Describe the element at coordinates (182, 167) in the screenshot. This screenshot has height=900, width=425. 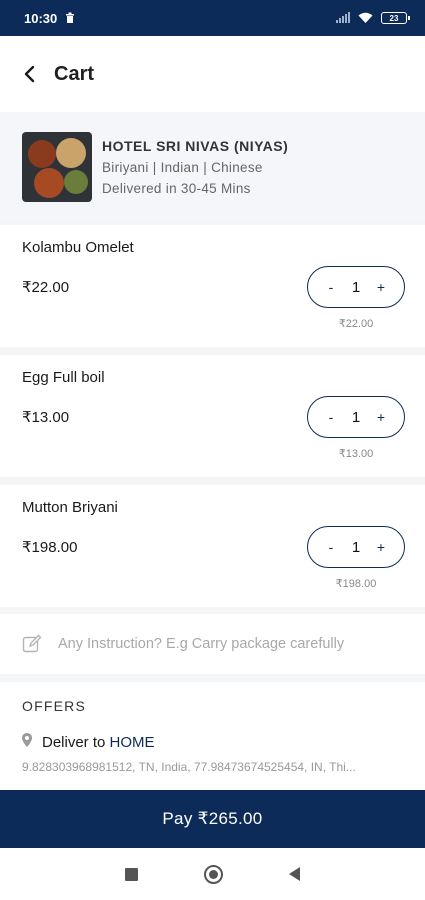
I see `hotel-cuisines: Biriyani | Indian | Chinese` at that location.